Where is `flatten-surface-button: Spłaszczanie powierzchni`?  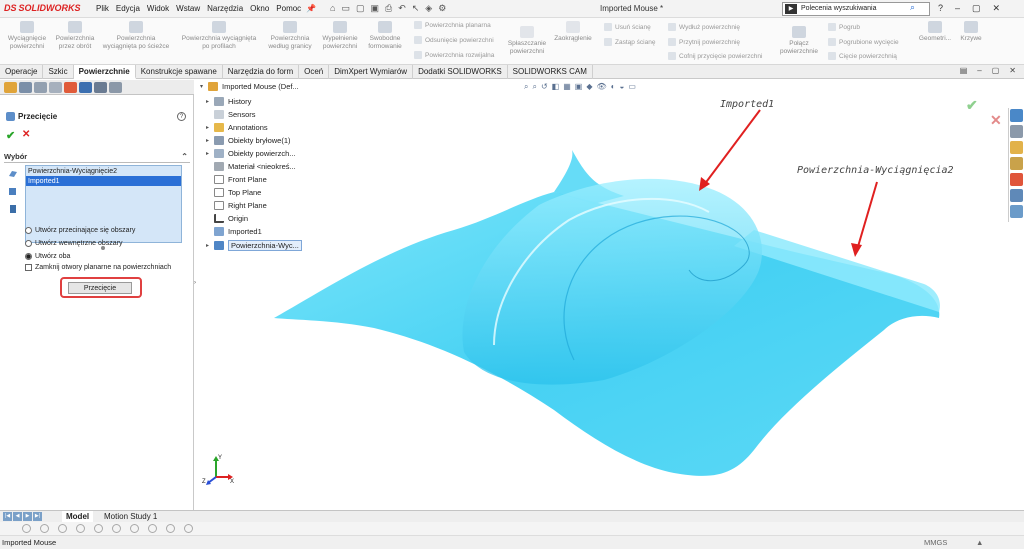
flatten-surface-button: Spłaszczanie powierzchni is located at coordinates (527, 41).